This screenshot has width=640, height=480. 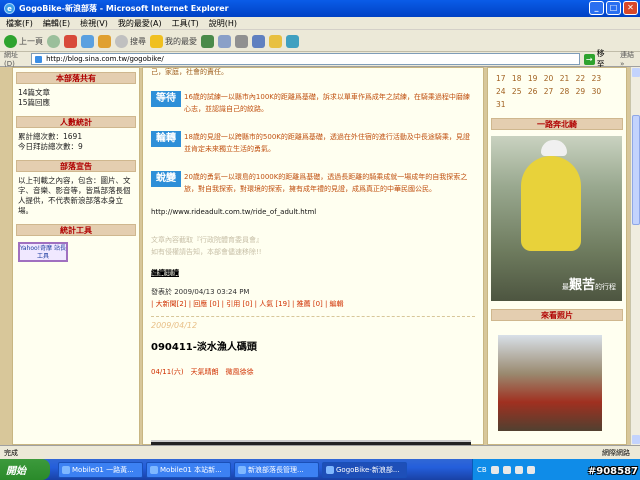 What do you see at coordinates (482, 470) in the screenshot?
I see `language-indicator: CB` at bounding box center [482, 470].